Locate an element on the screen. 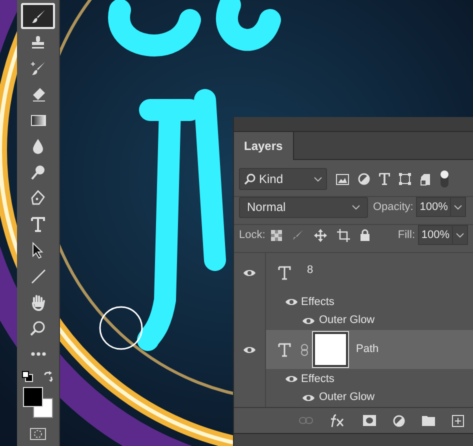 Image resolution: width=473 pixels, height=446 pixels. fill-field: 100% is located at coordinates (443, 235).